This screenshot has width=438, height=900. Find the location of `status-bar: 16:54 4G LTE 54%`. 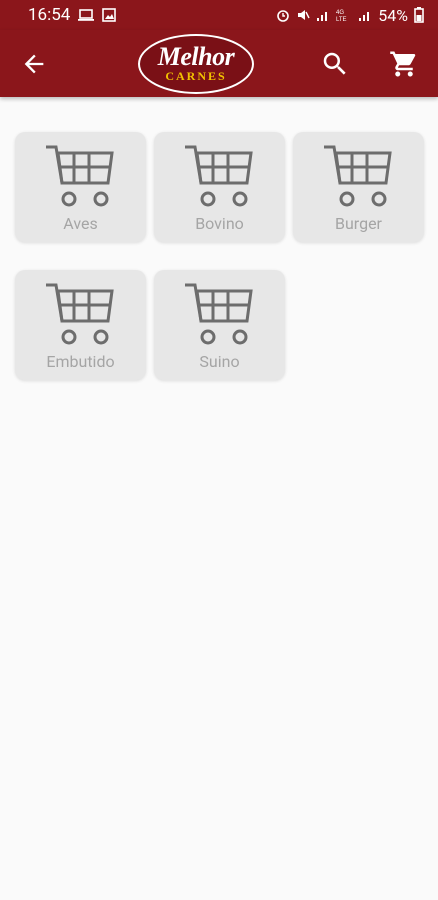

status-bar: 16:54 4G LTE 54% is located at coordinates (219, 15).